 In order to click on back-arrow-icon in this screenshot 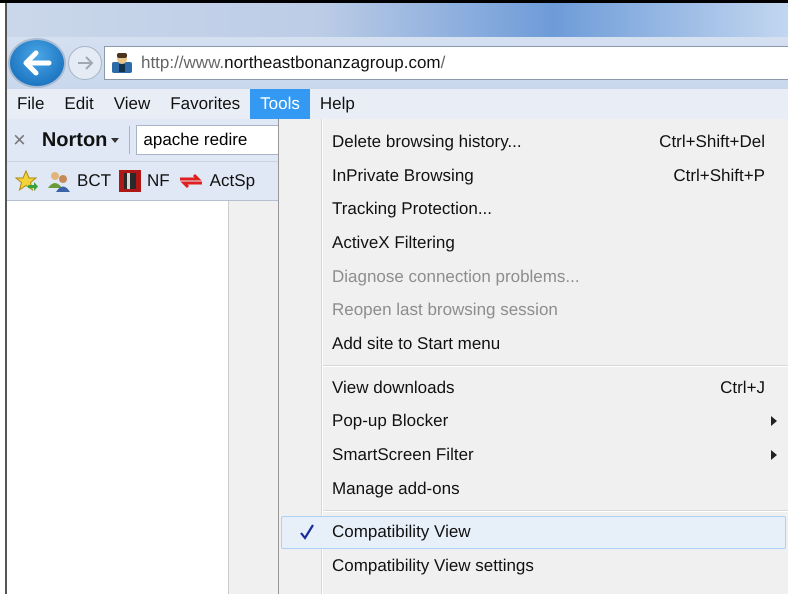, I will do `click(37, 63)`.